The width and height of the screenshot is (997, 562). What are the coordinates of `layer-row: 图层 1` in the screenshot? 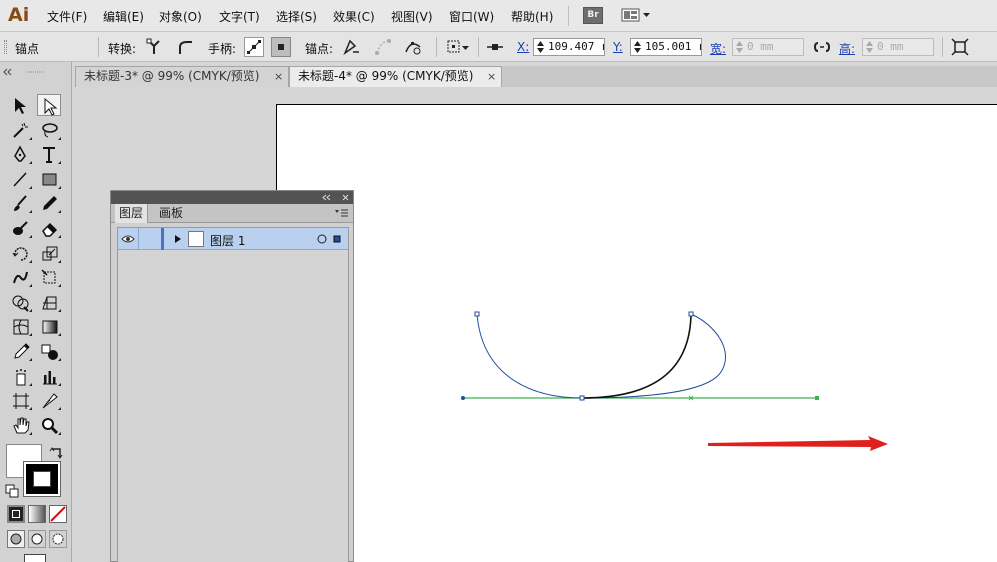 It's located at (233, 239).